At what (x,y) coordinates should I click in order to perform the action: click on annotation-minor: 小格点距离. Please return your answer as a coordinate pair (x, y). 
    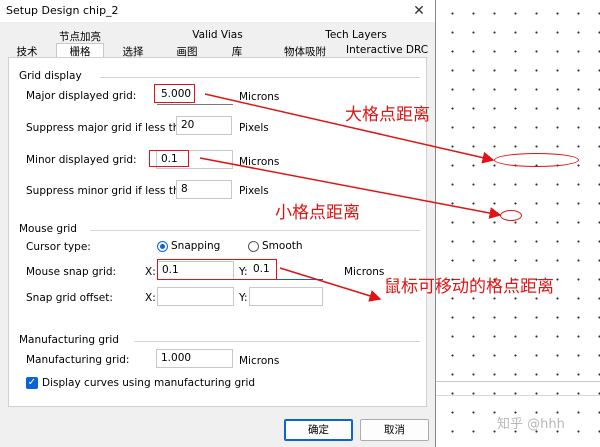
    Looking at the image, I should click on (317, 213).